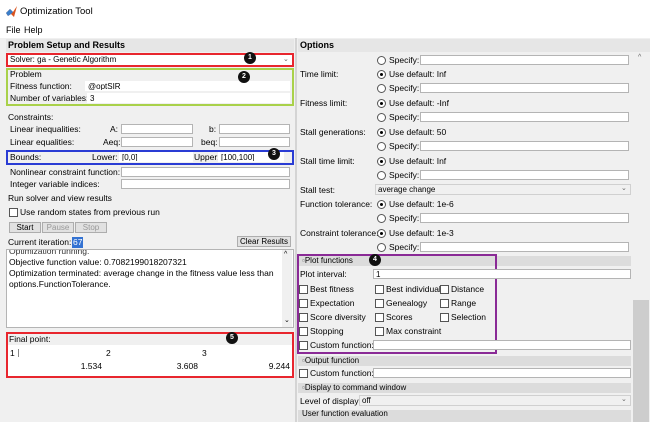 This screenshot has height=422, width=650. What do you see at coordinates (524, 175) in the screenshot?
I see `stall-time-limit-specify-input` at bounding box center [524, 175].